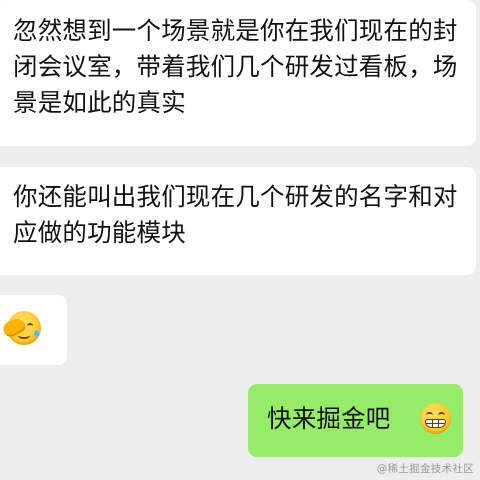  Describe the element at coordinates (435, 418) in the screenshot. I see `grin-emoji-icon` at that location.